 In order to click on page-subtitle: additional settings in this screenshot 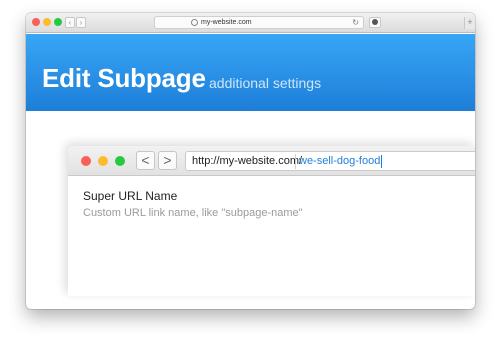, I will do `click(265, 83)`.